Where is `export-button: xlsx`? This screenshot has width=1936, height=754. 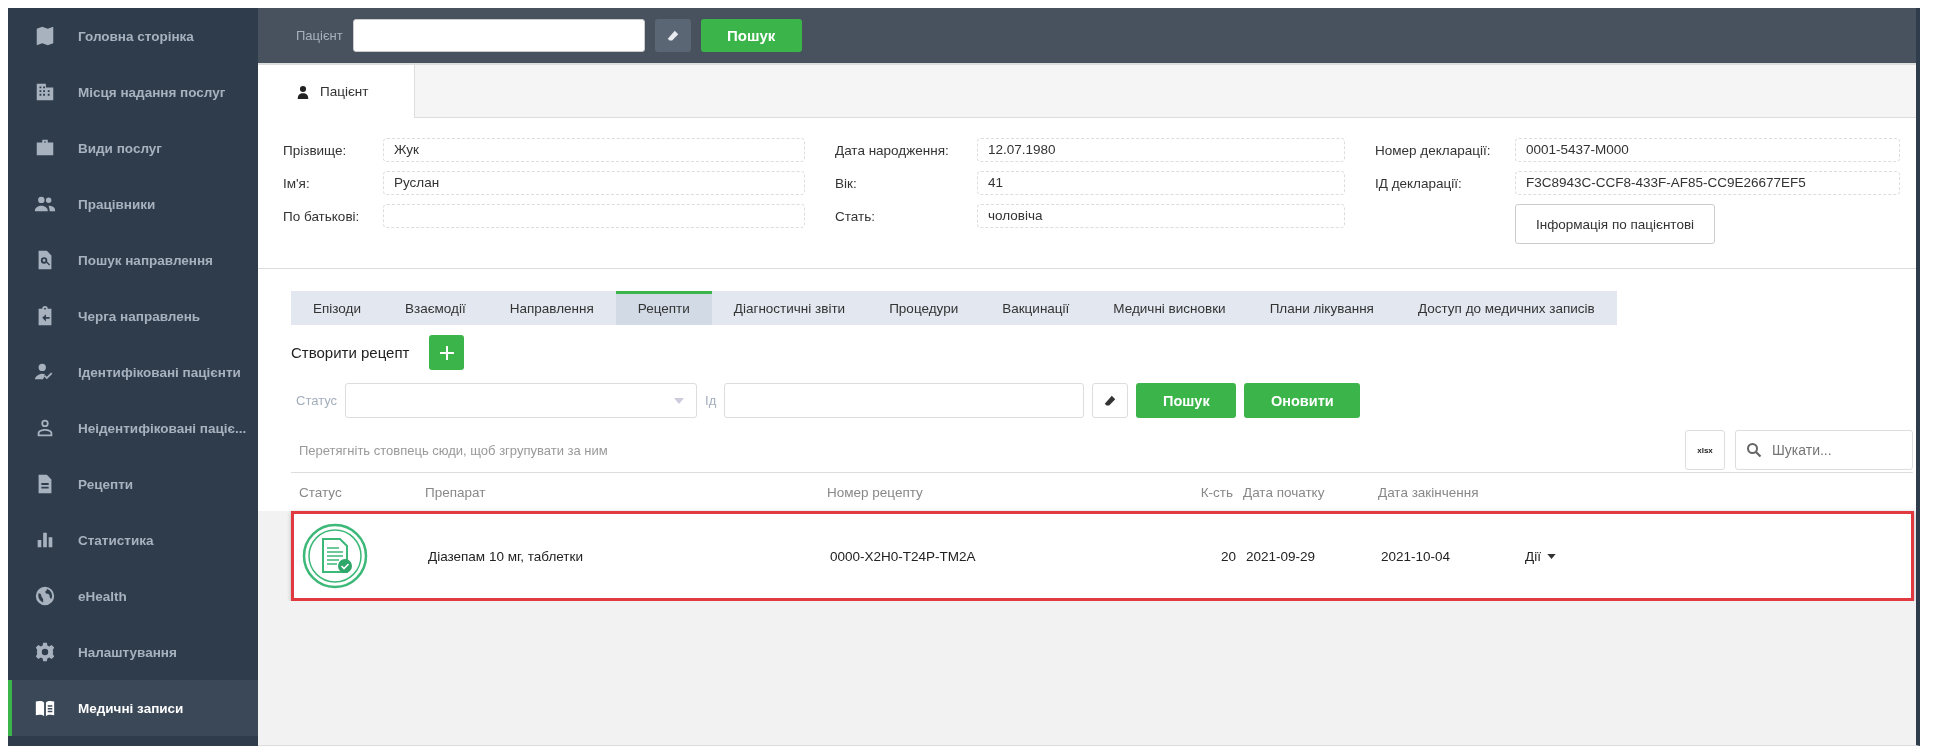
export-button: xlsx is located at coordinates (1705, 450).